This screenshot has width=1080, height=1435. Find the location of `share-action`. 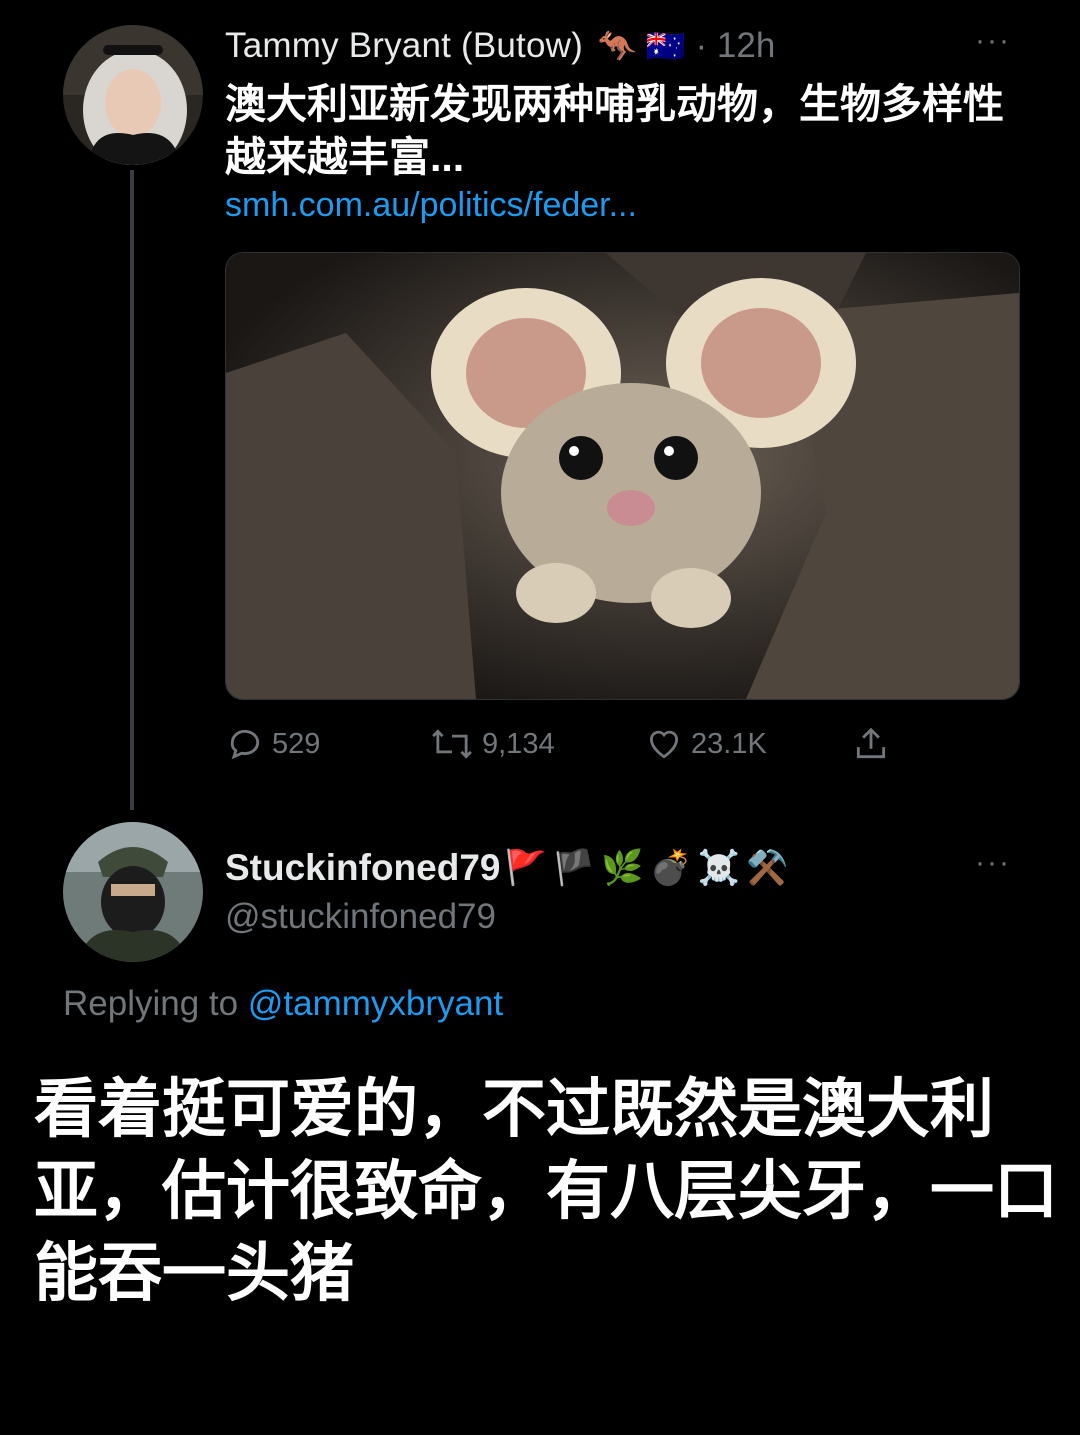

share-action is located at coordinates (875, 744).